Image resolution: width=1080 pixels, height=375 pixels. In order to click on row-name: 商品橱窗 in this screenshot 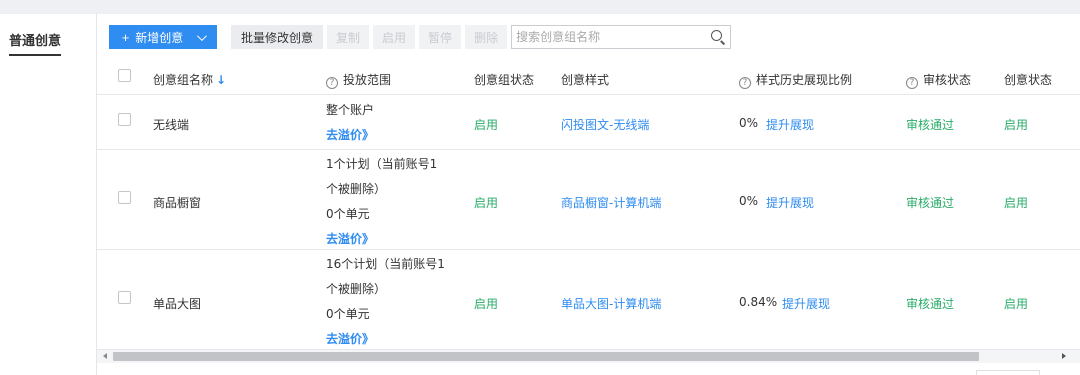, I will do `click(177, 203)`.